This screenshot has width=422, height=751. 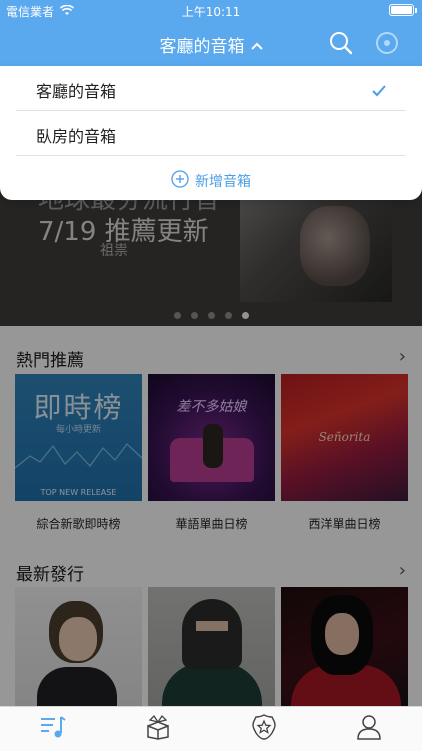 What do you see at coordinates (256, 45) in the screenshot?
I see `chevron-up-icon` at bounding box center [256, 45].